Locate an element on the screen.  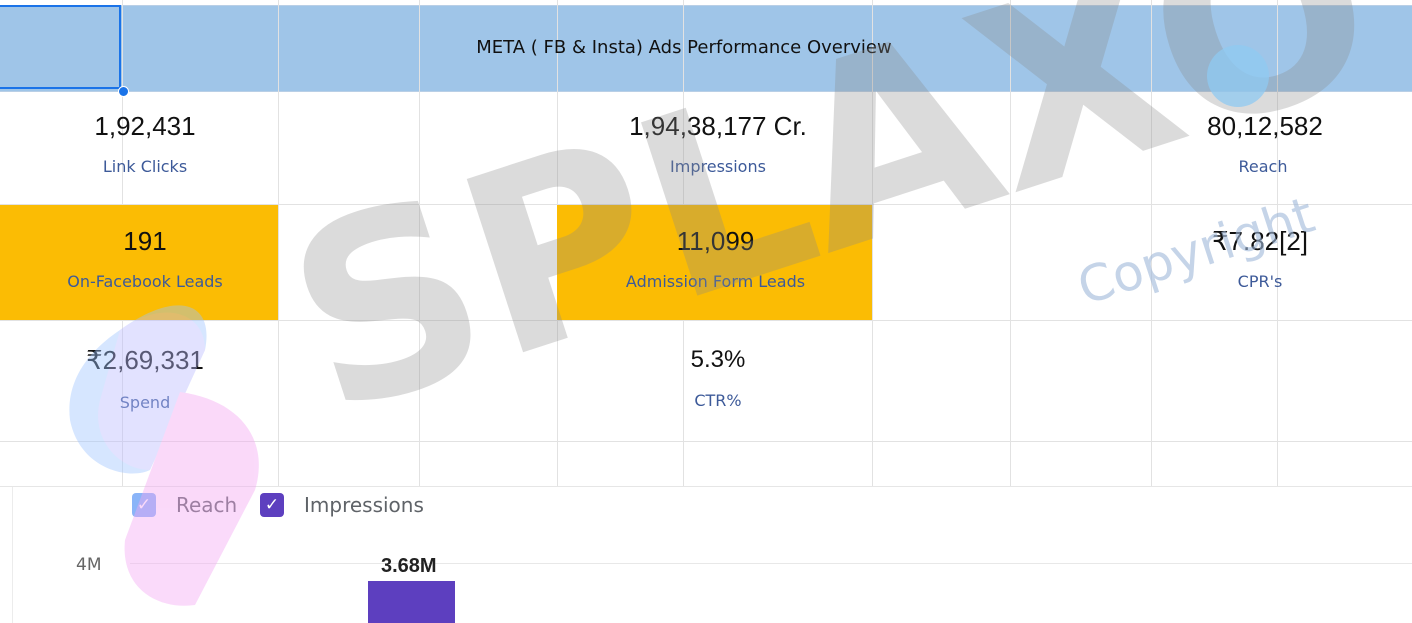
y-axis-tick-label: 4M is located at coordinates (89, 565).